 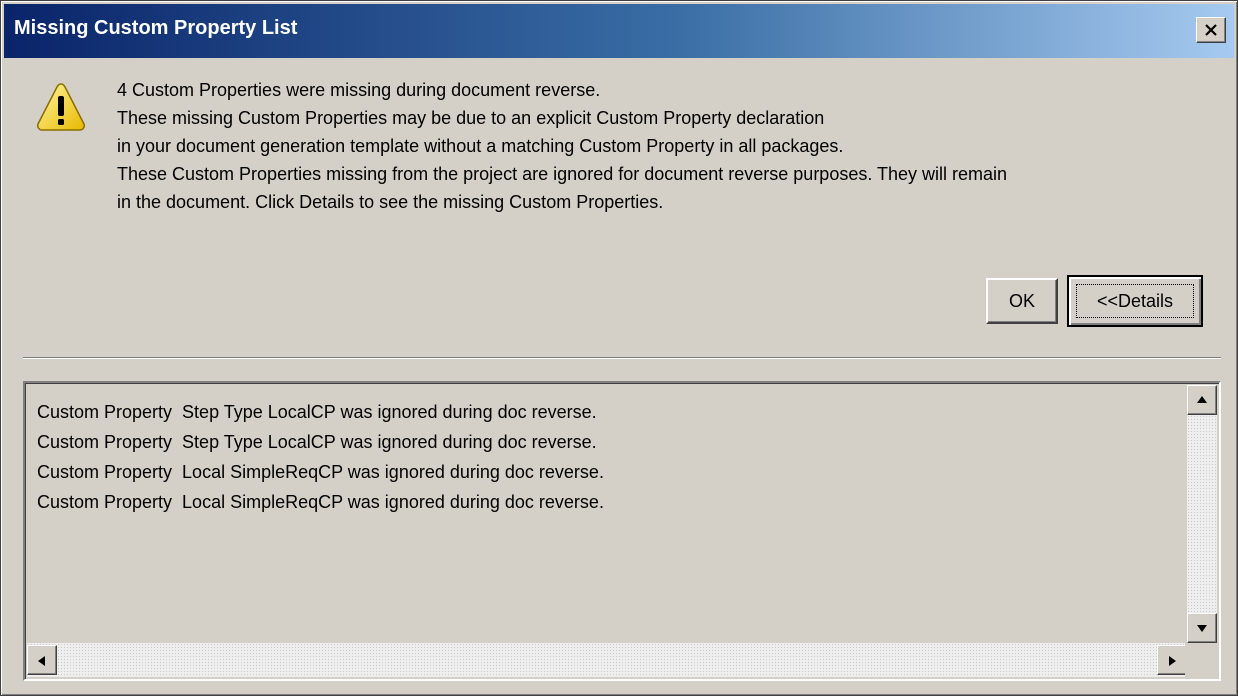 I want to click on scroll-left-button, so click(x=42, y=660).